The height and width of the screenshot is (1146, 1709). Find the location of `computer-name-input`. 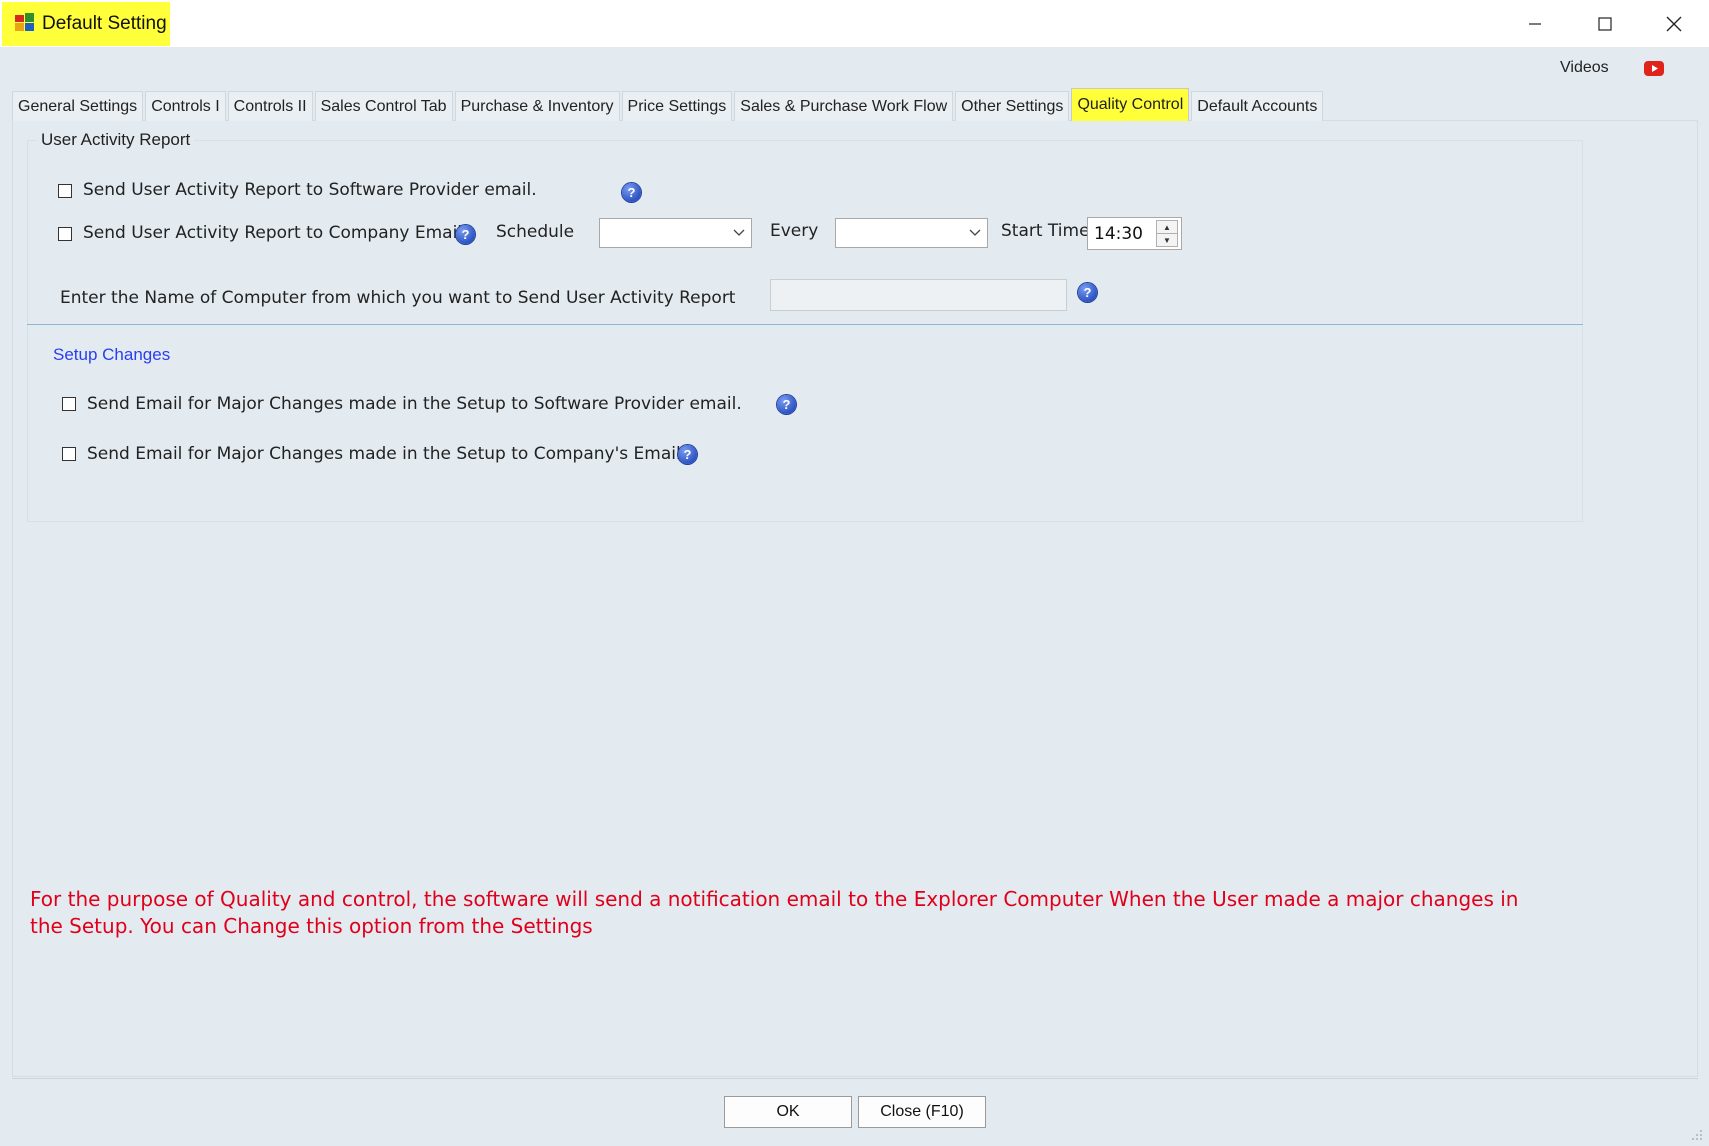

computer-name-input is located at coordinates (918, 295).